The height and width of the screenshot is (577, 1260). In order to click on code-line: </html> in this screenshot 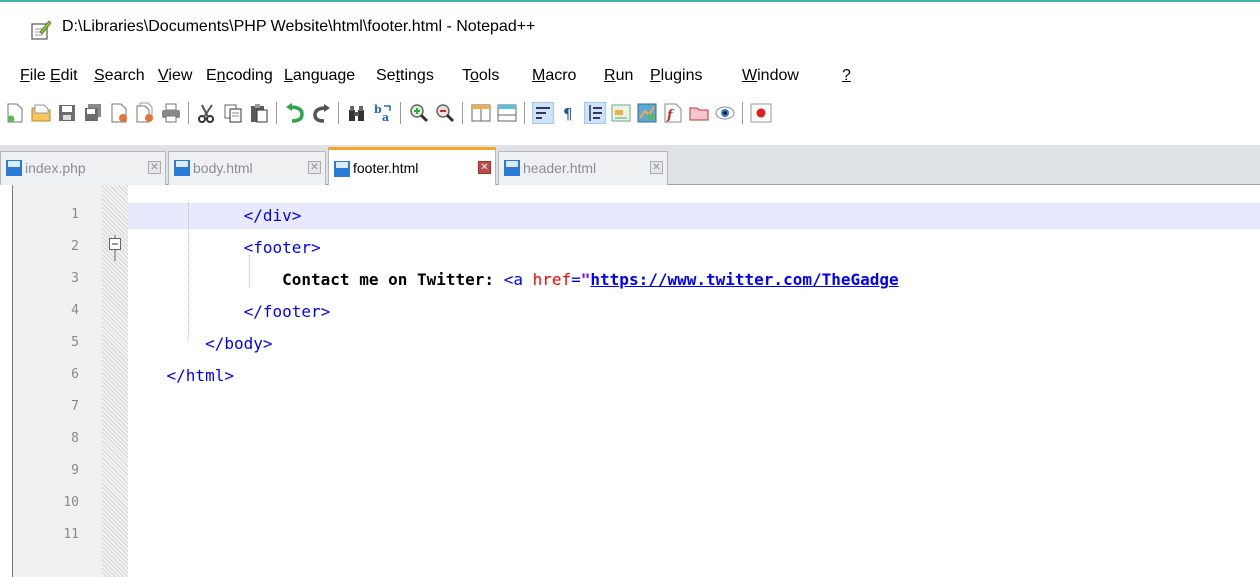, I will do `click(181, 376)`.